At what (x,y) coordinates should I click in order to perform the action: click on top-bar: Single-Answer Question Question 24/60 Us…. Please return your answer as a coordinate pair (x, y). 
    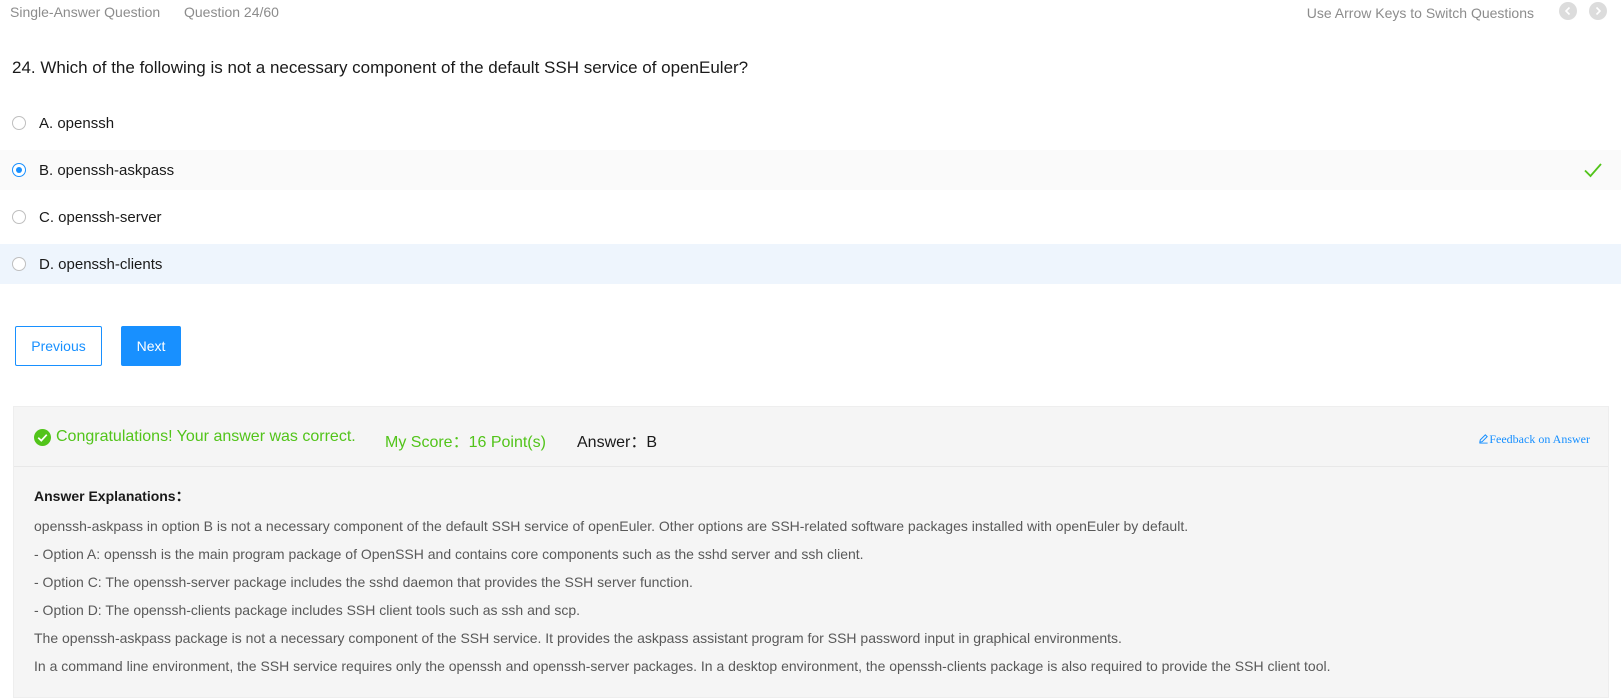
    Looking at the image, I should click on (810, 13).